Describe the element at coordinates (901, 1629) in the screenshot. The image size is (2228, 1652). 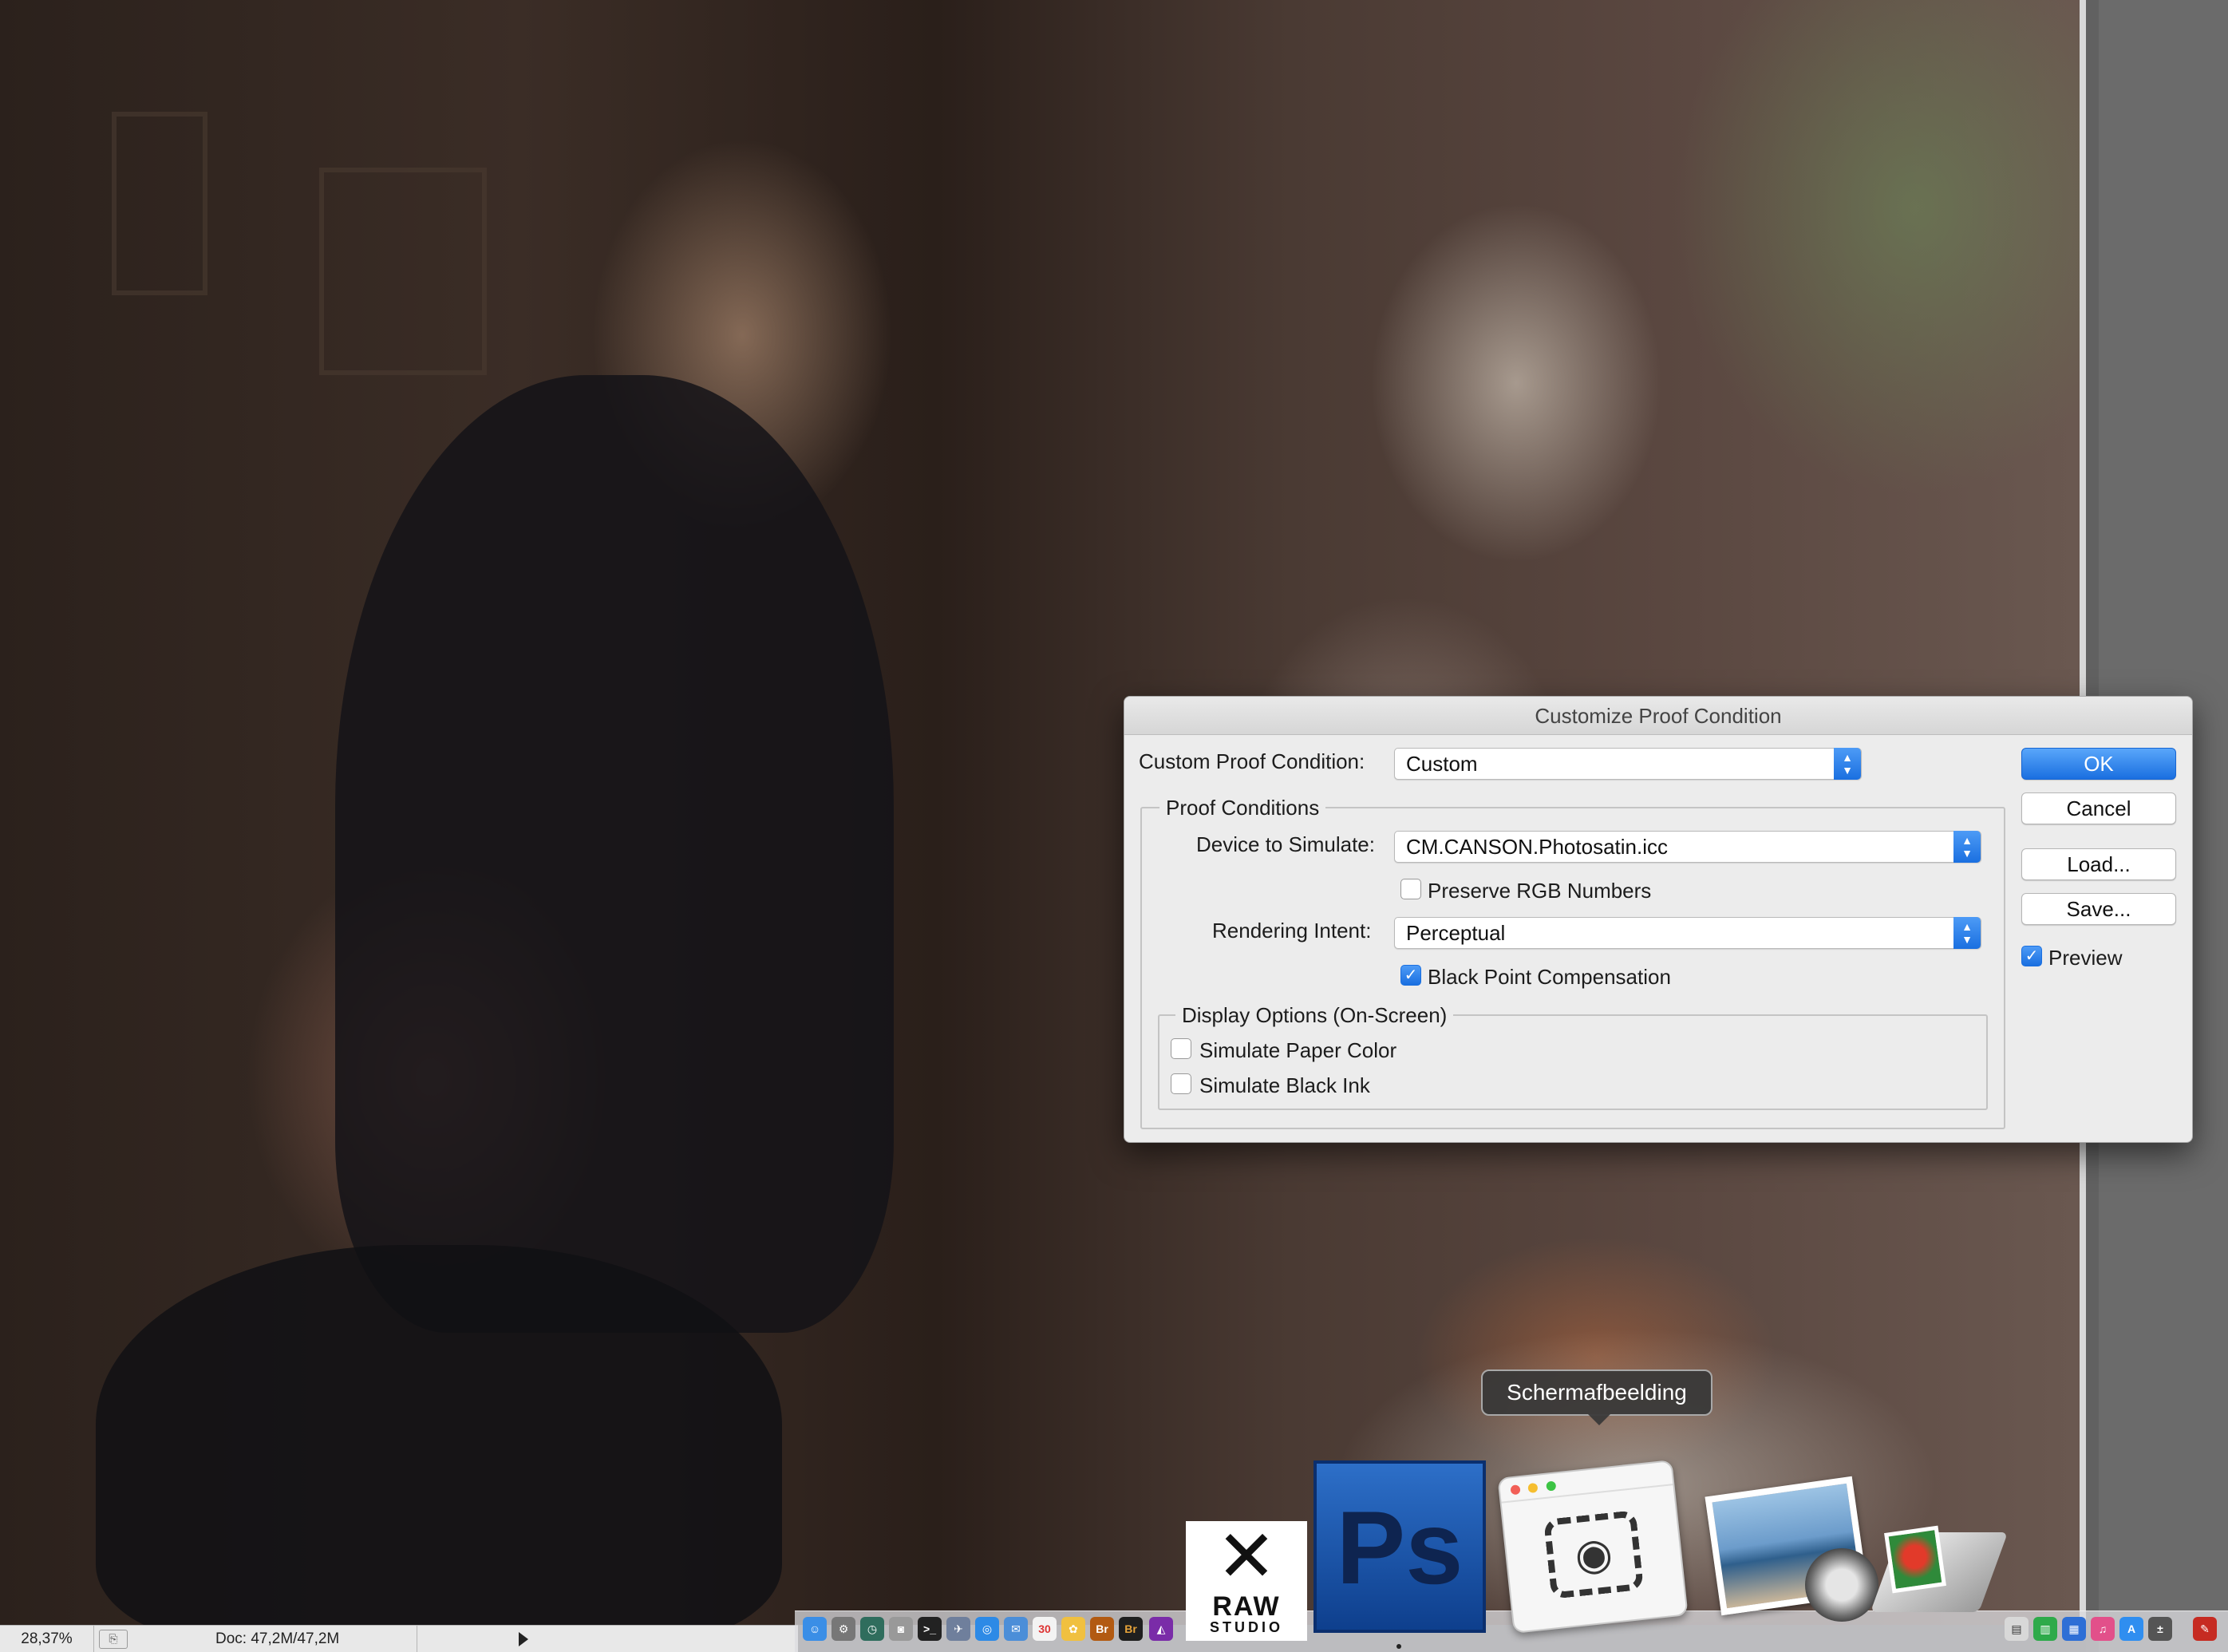
I see `disk-utility-icon: ◙` at that location.